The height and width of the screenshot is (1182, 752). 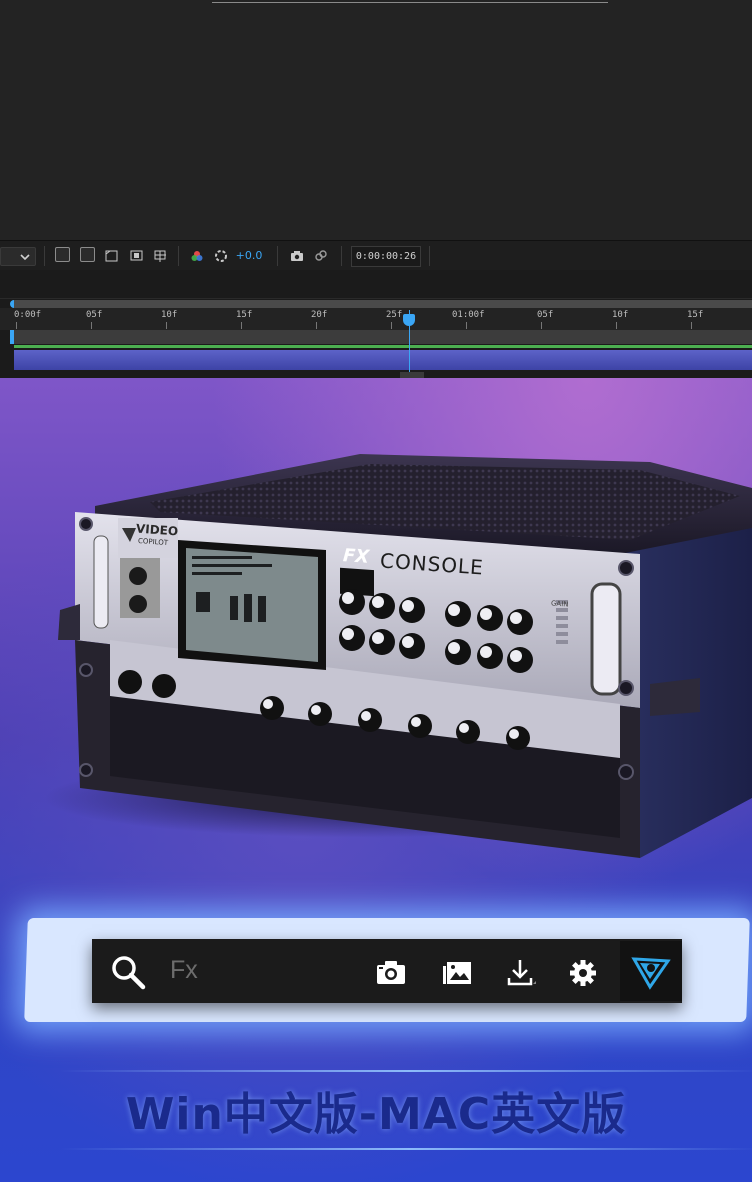 What do you see at coordinates (394, 315) in the screenshot?
I see `ruler-label: 25f` at bounding box center [394, 315].